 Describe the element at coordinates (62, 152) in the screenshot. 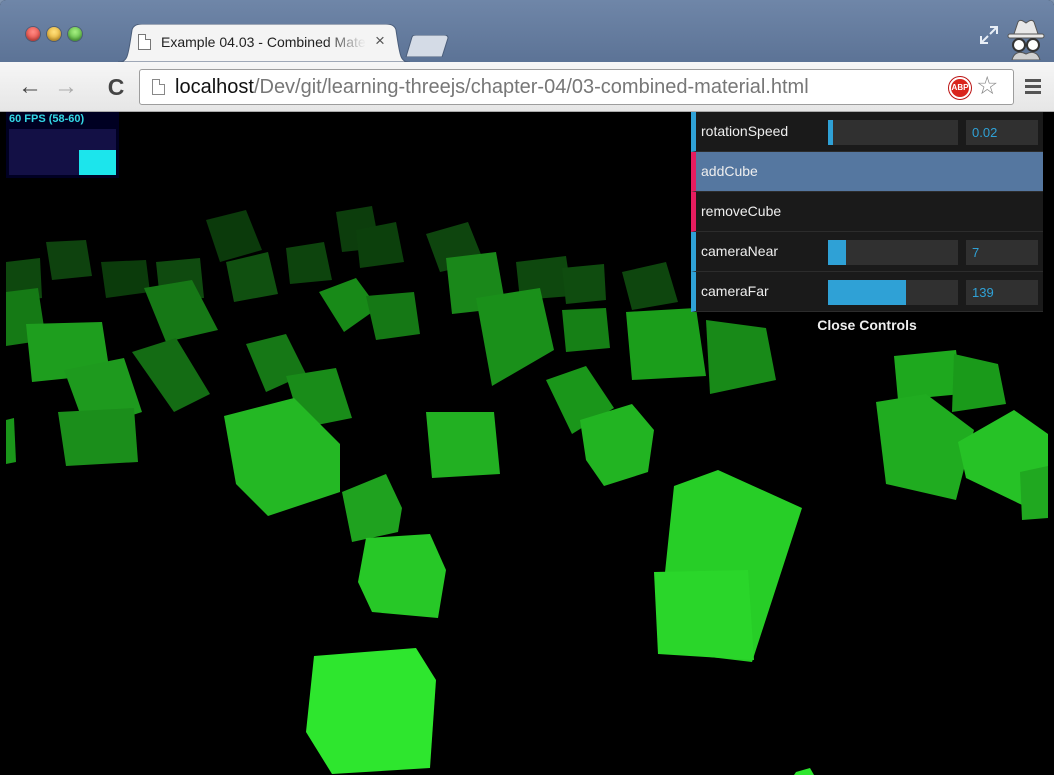

I see `fps-graph` at that location.